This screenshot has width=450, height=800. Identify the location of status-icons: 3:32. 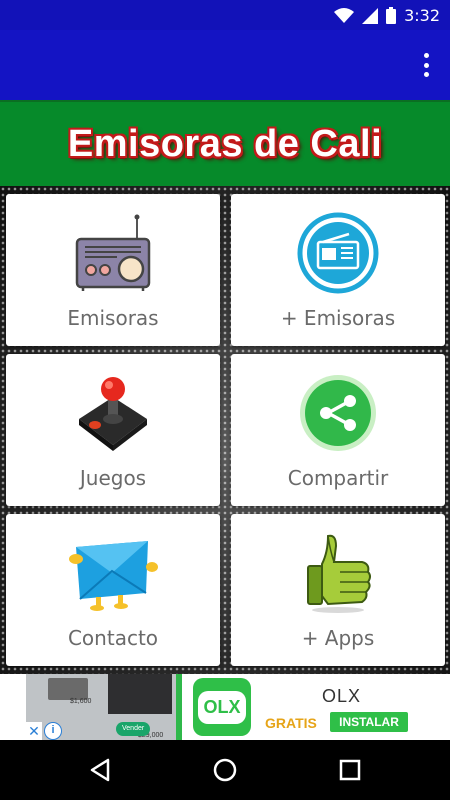
(387, 15).